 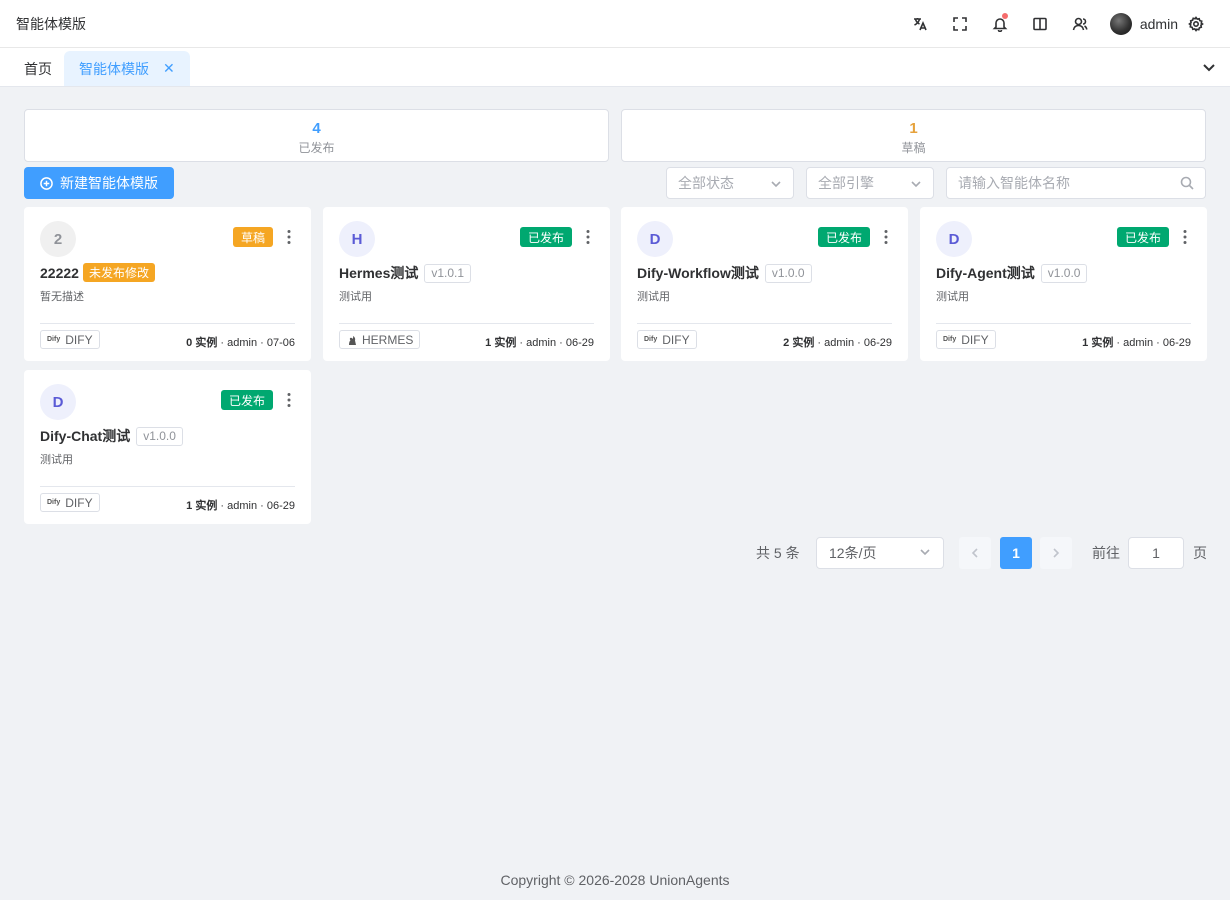 What do you see at coordinates (1016, 553) in the screenshot?
I see `page-number-current: 1` at bounding box center [1016, 553].